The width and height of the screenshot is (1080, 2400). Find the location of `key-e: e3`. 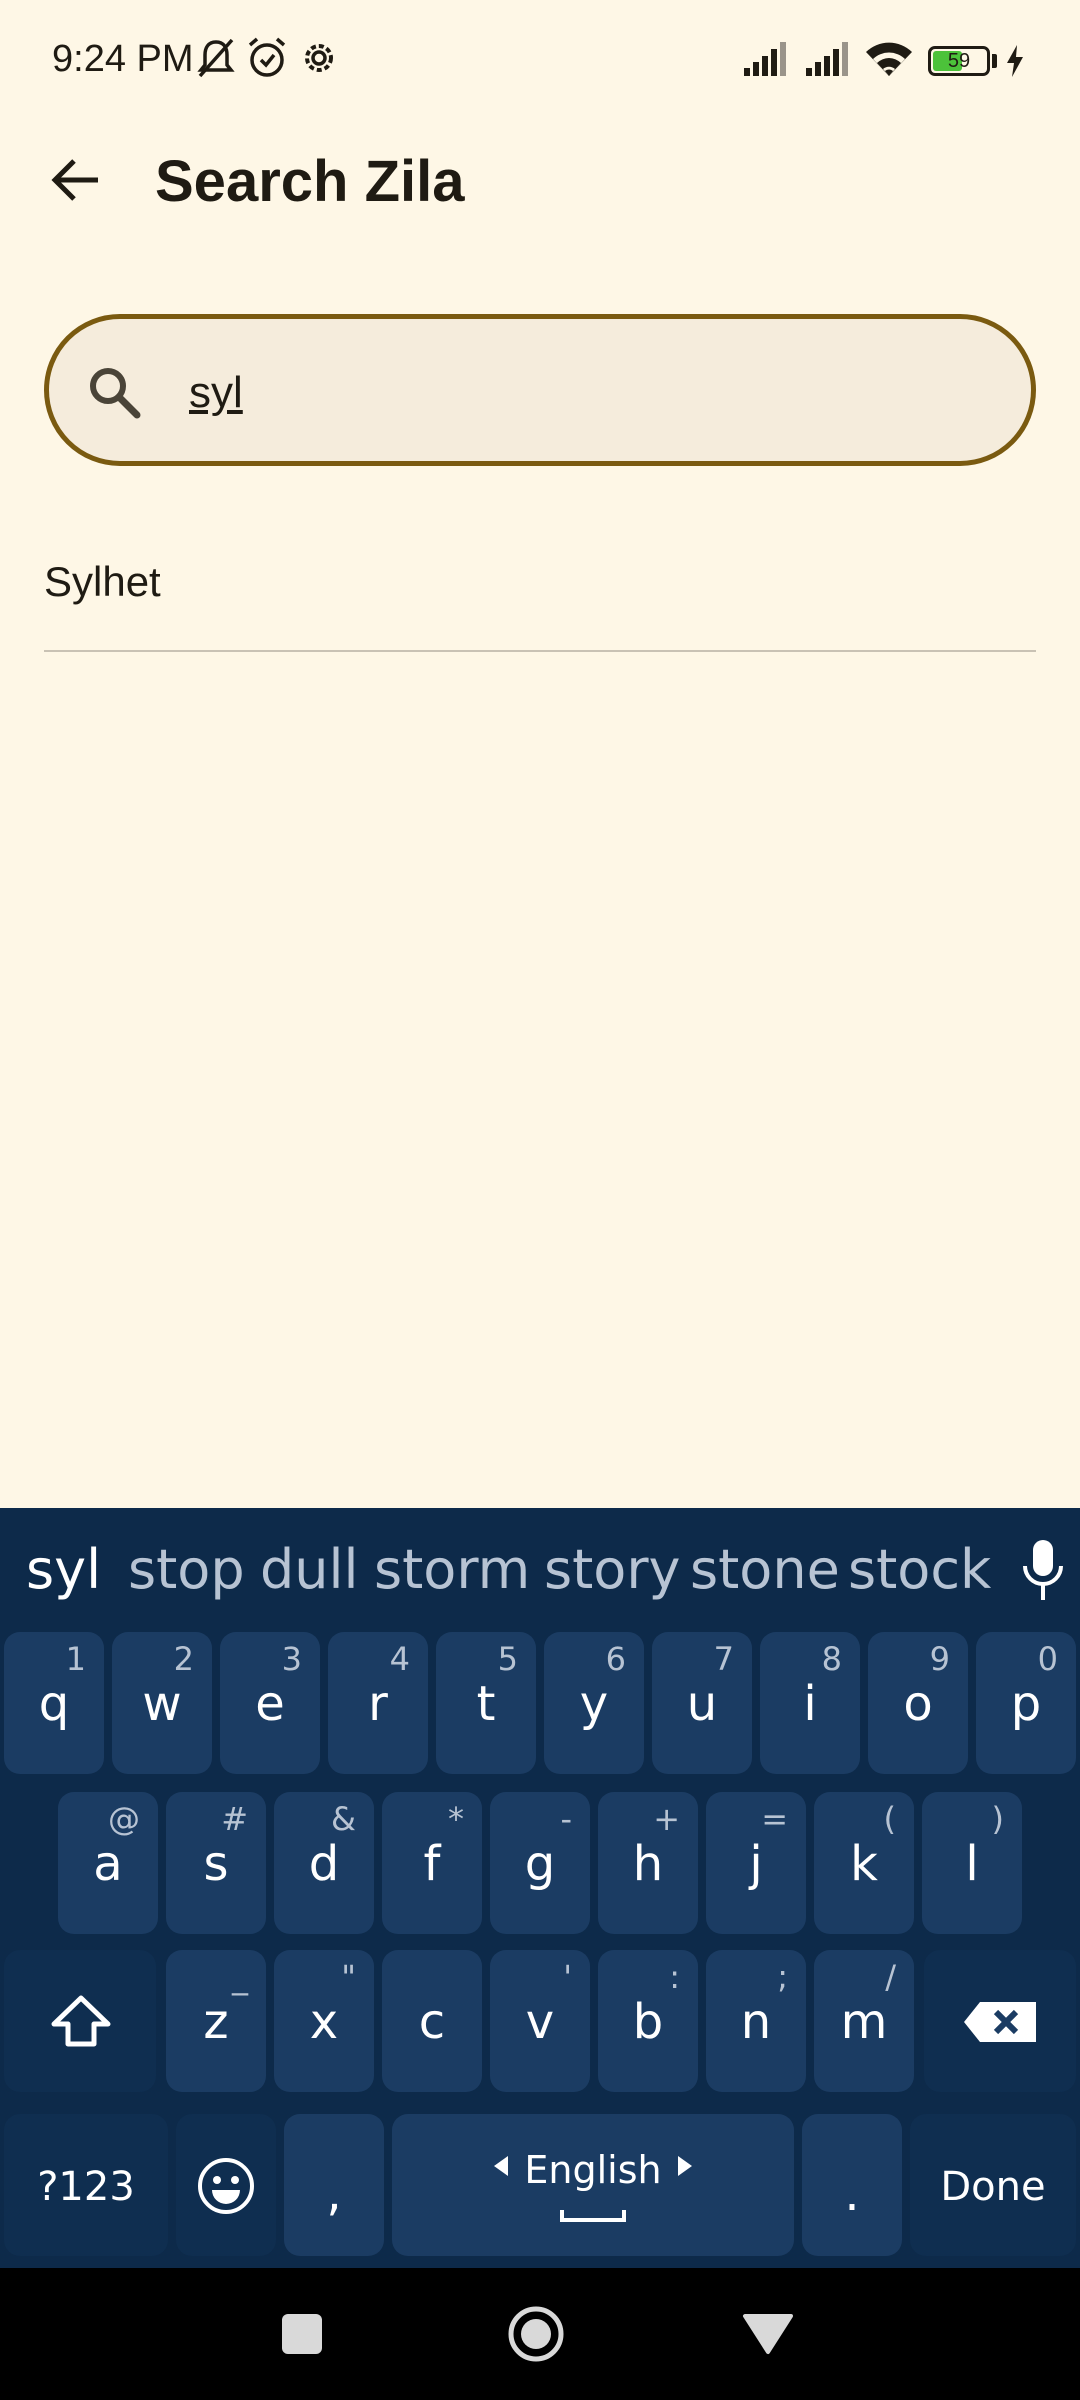

key-e: e3 is located at coordinates (270, 1703).